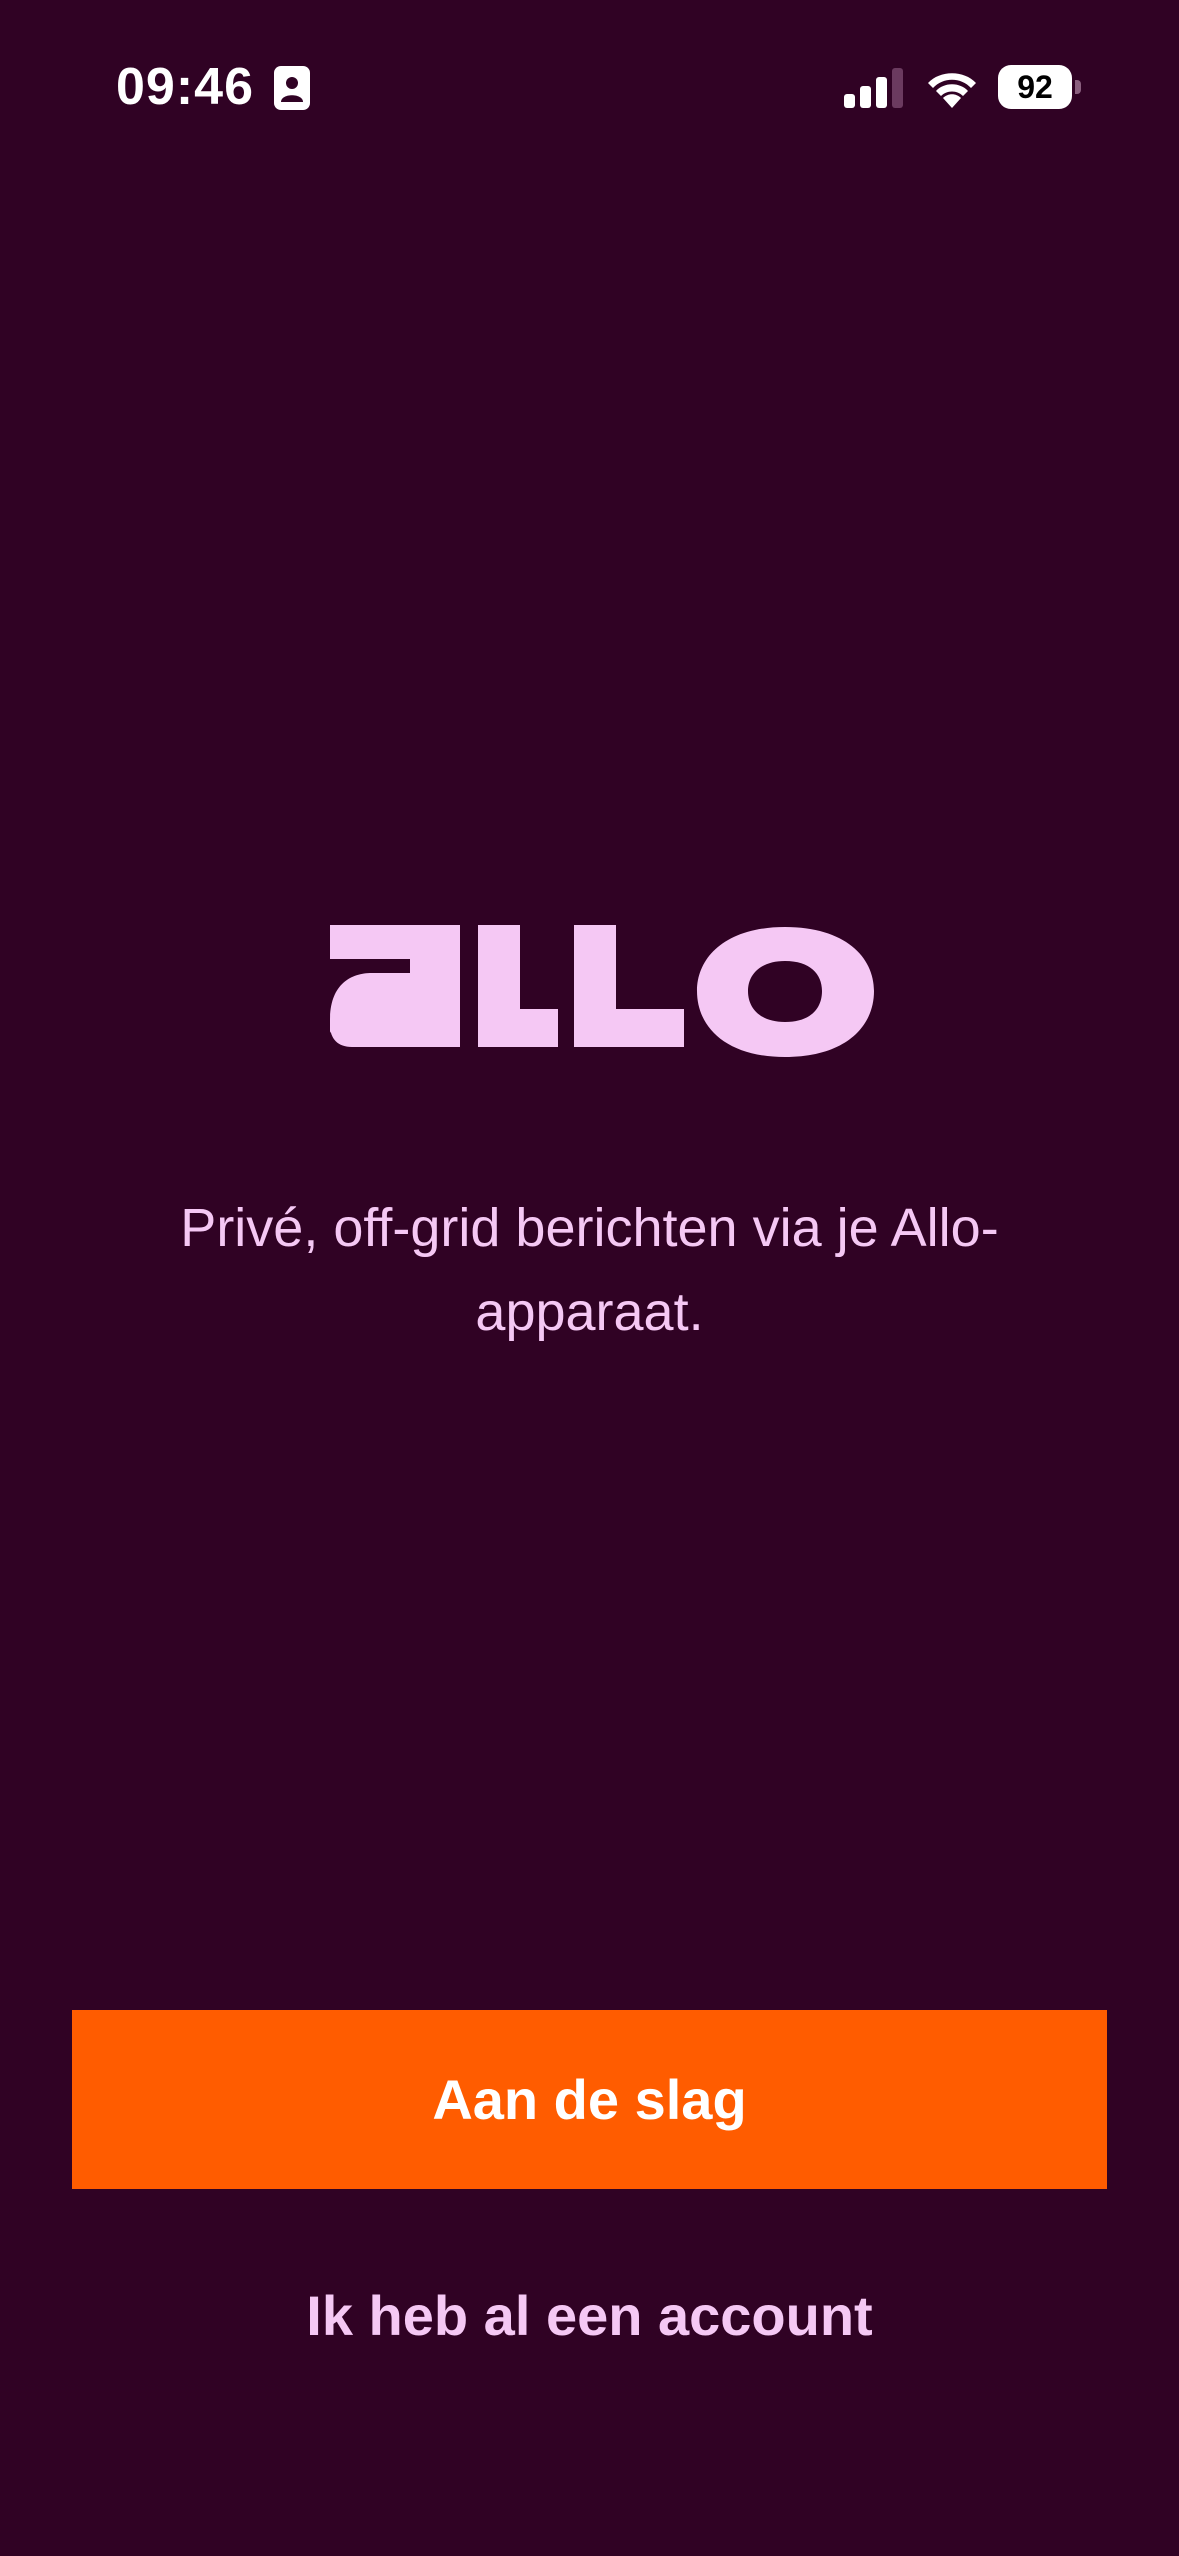 The width and height of the screenshot is (1179, 2556). I want to click on existing-account-link: Ik heb al een account, so click(589, 2315).